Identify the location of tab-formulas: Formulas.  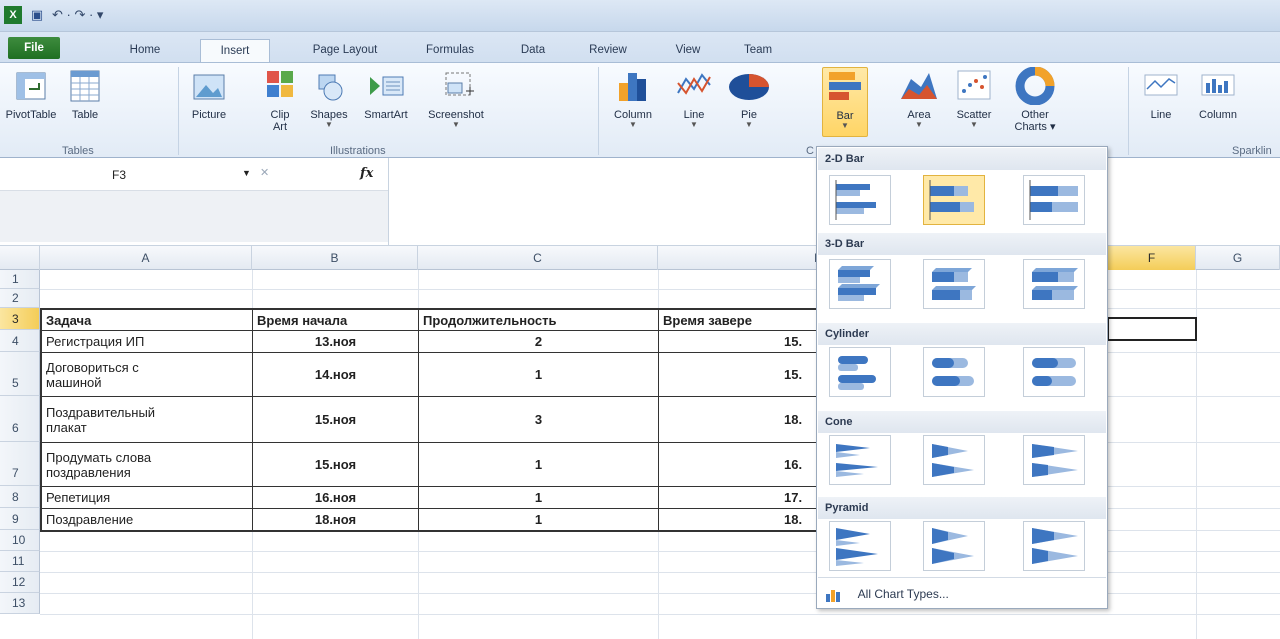
(450, 50).